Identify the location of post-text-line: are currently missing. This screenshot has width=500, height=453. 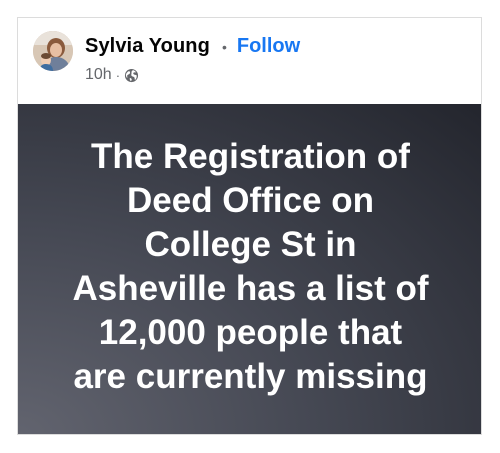
(250, 376).